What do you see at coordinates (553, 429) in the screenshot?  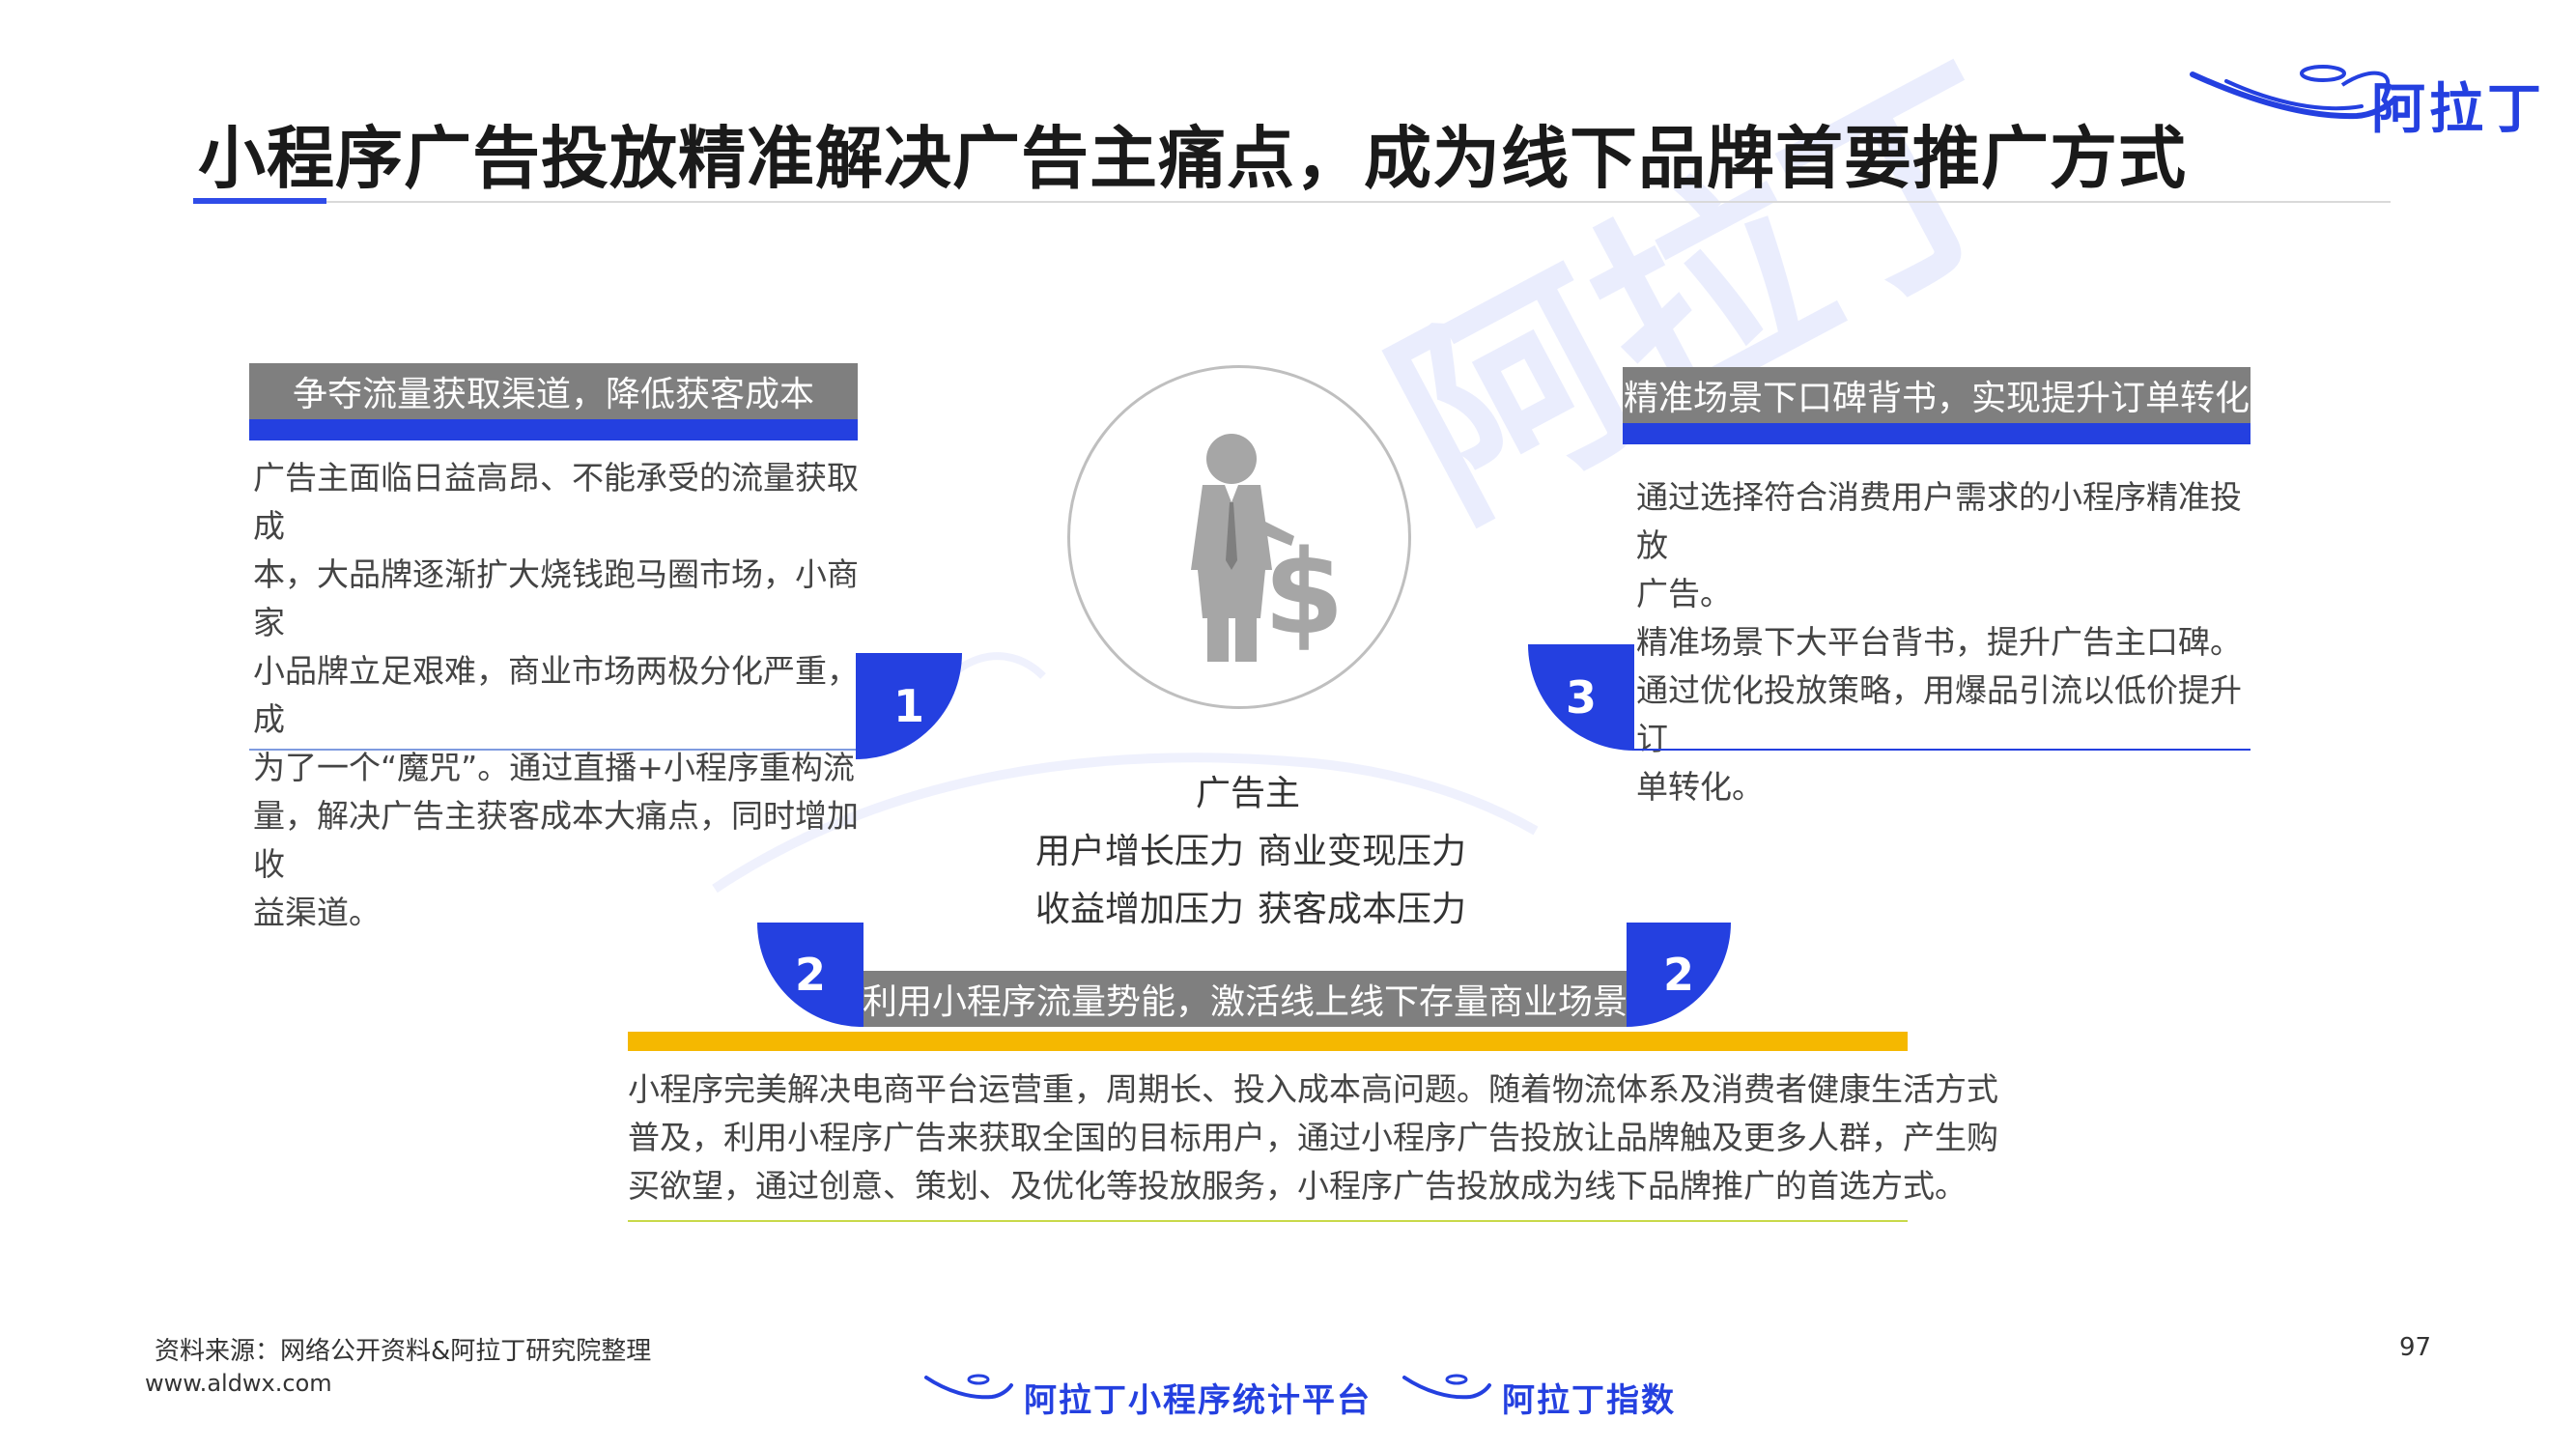 I see `panel-1-accent-bar` at bounding box center [553, 429].